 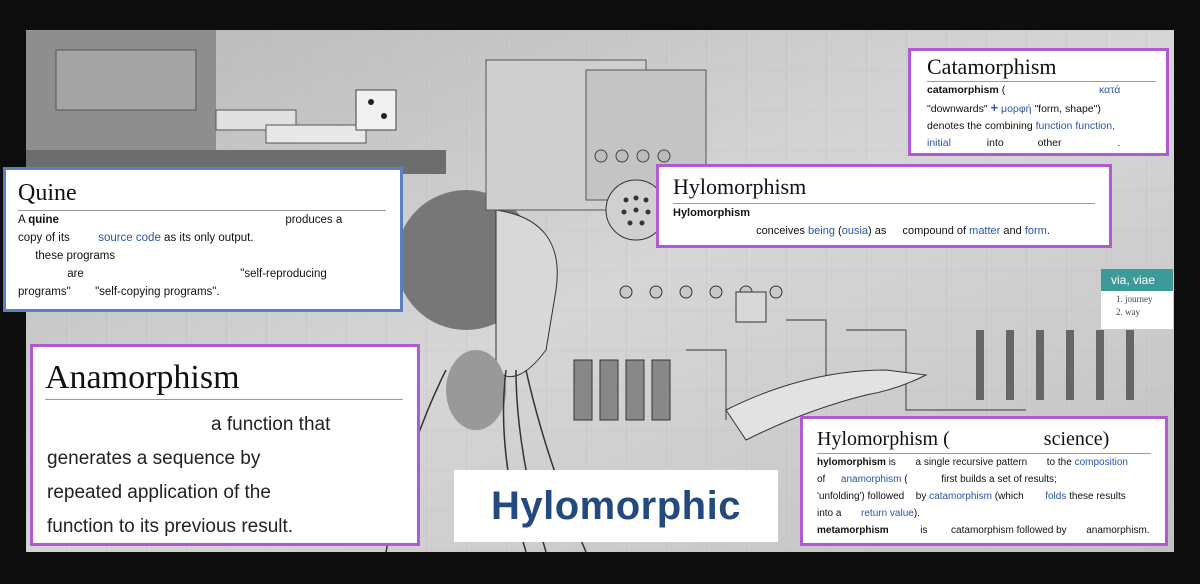 I want to click on into-a-text: into a, so click(x=829, y=513).